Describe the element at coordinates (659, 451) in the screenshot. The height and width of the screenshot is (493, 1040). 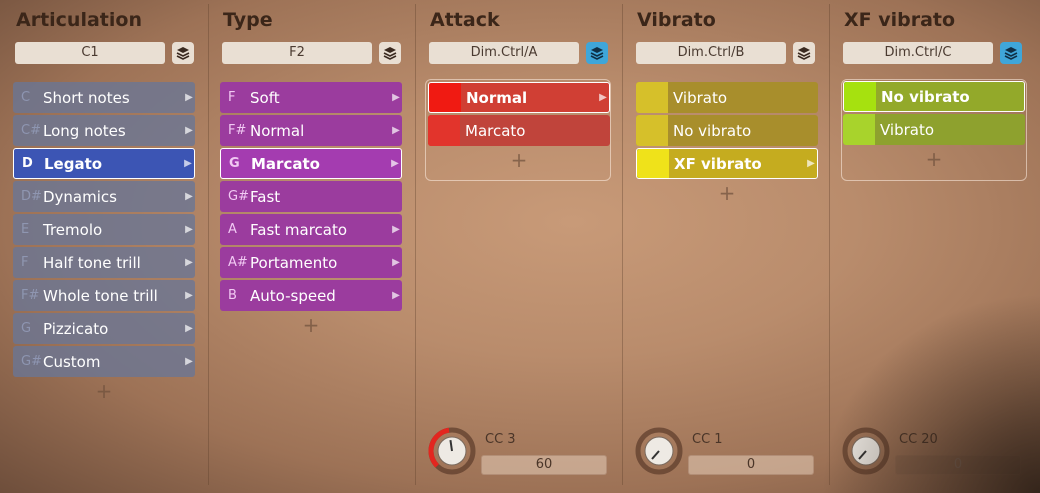
I see `vibrato-knob` at that location.